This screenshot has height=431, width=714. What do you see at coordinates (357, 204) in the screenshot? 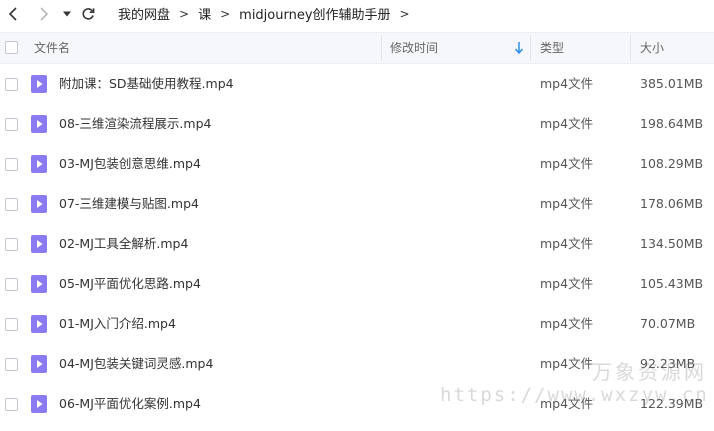
I see `file-row: 07-三维建模与贴图.mp4 mp4文件 178.06MB` at bounding box center [357, 204].